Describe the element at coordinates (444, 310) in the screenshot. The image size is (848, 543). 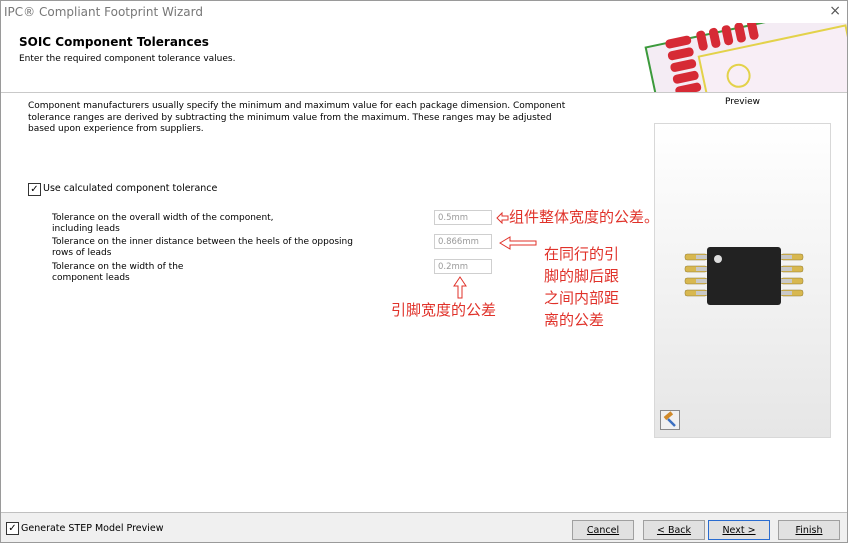
I see `annotation-lead-width: 引脚宽度的公差` at that location.